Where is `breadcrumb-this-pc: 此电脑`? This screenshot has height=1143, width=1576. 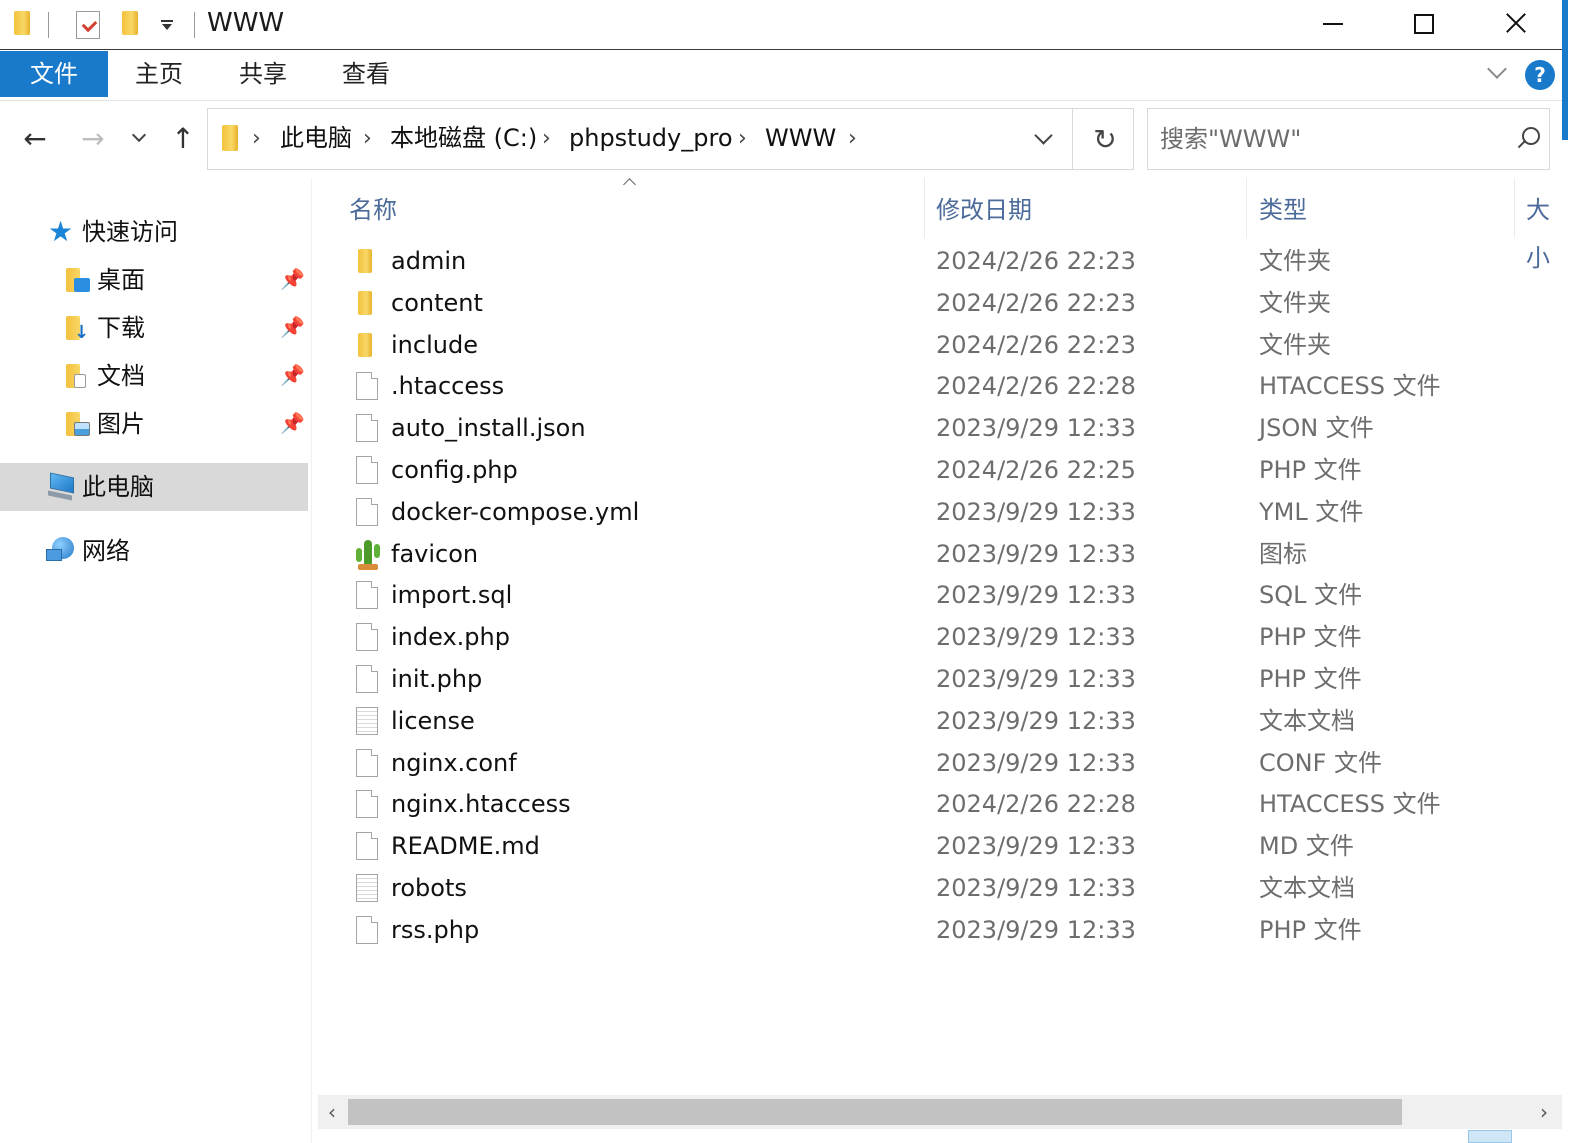 breadcrumb-this-pc: 此电脑 is located at coordinates (316, 138).